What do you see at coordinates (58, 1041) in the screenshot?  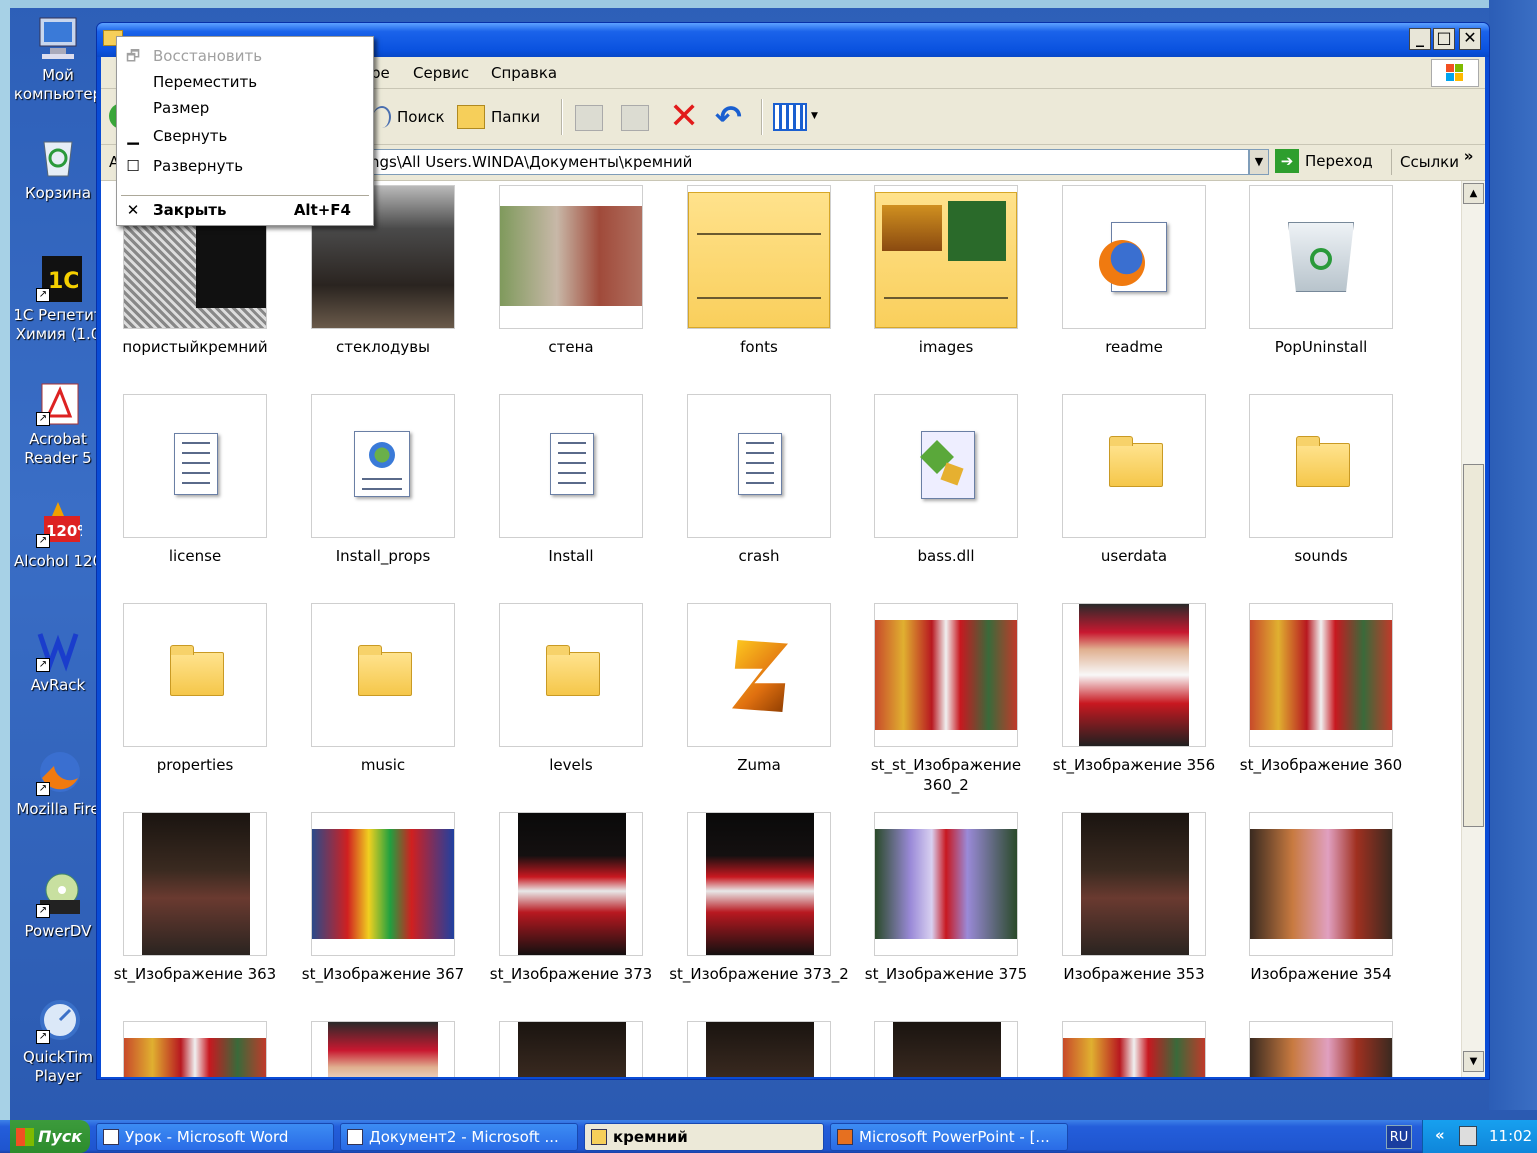 I see `desktop-icon-quicktime: ↗ QuickTim Player` at bounding box center [58, 1041].